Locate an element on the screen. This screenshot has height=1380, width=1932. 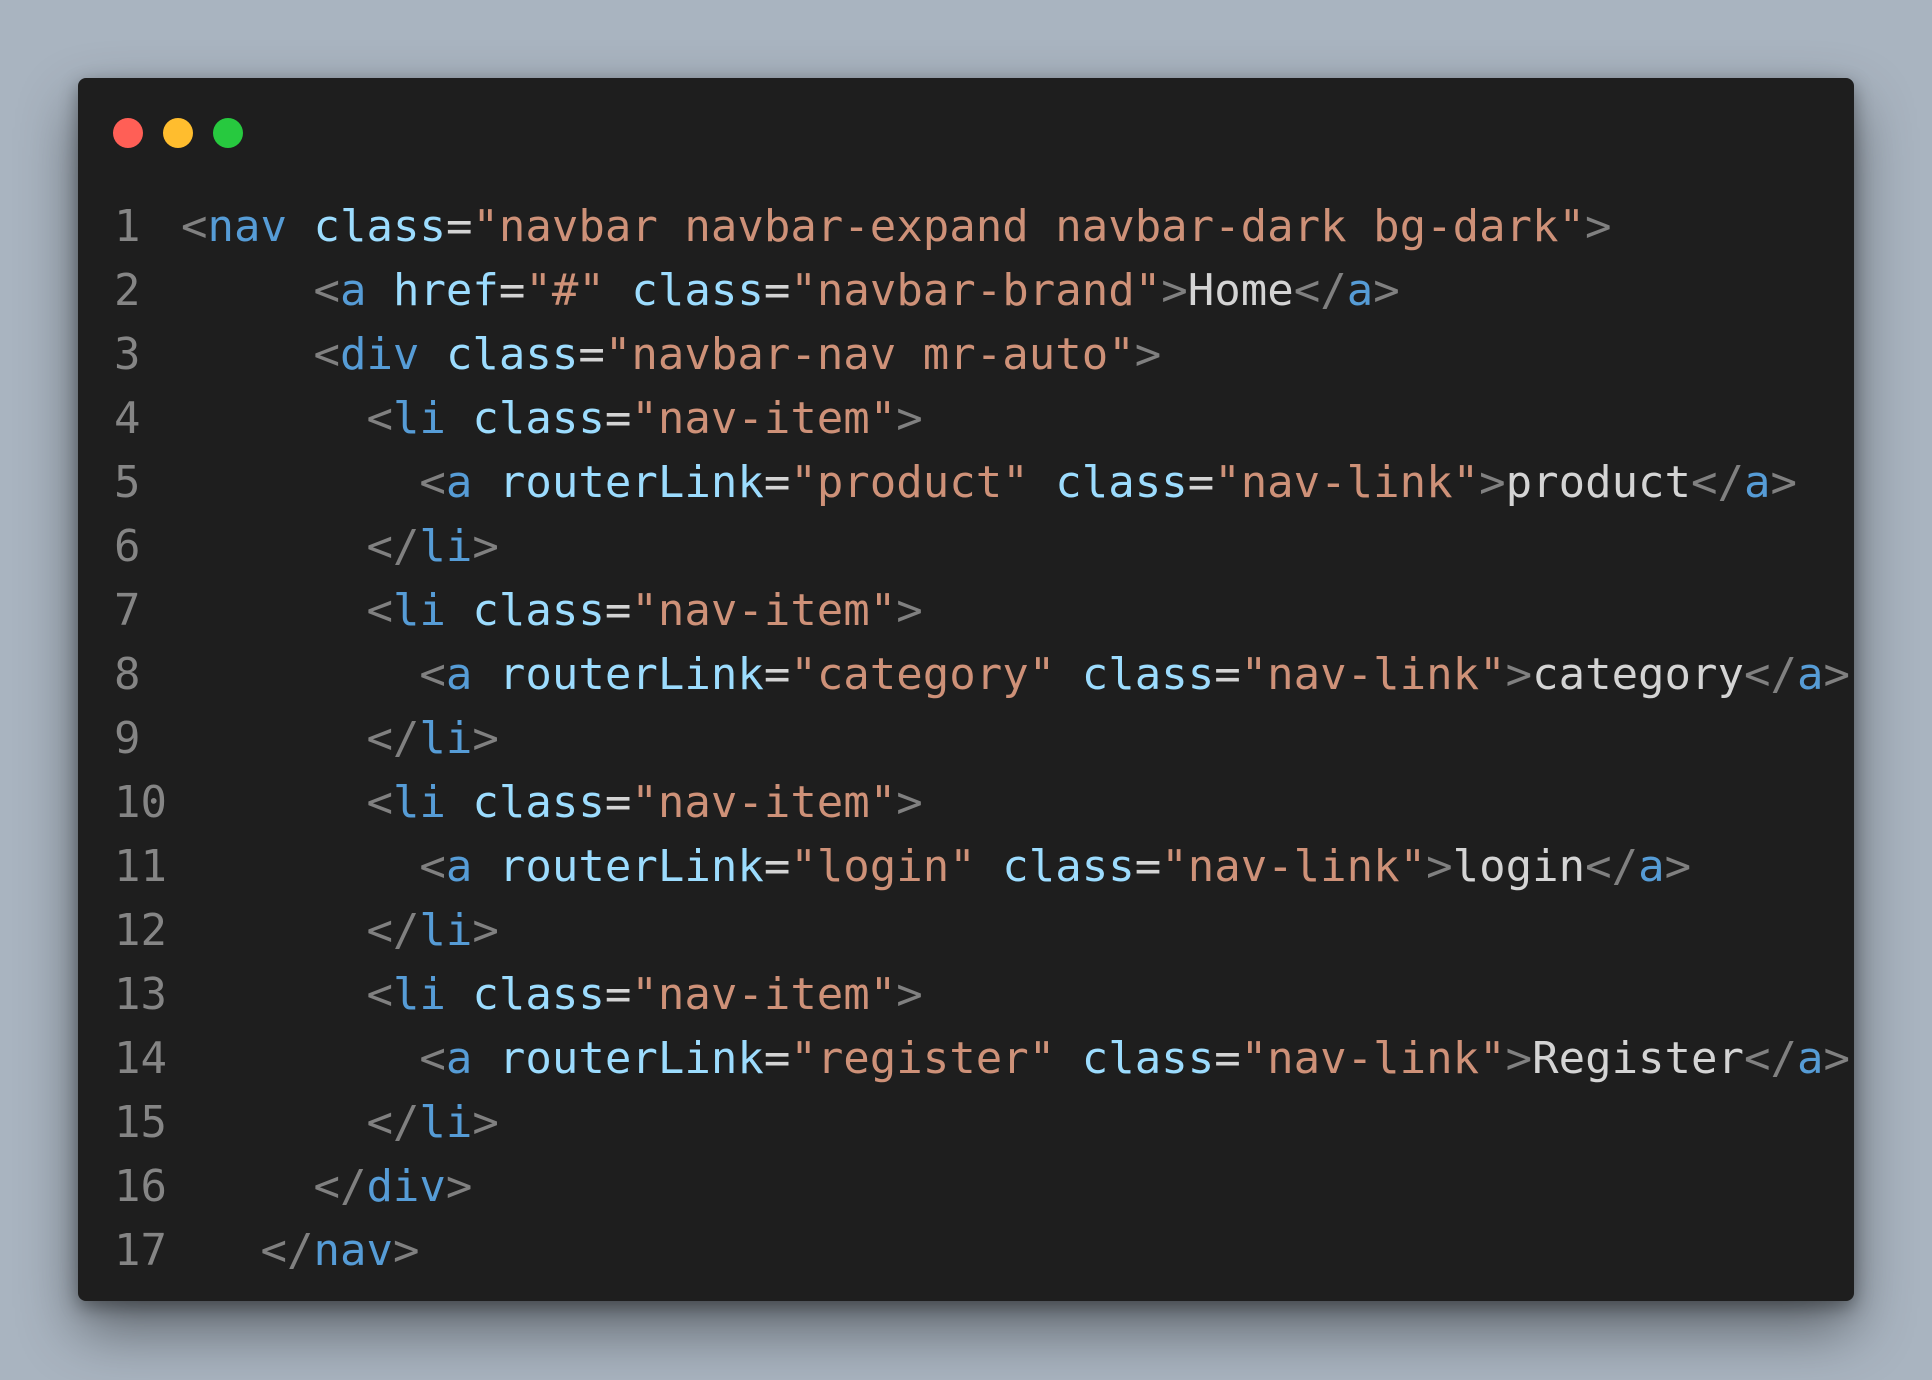
token-str: "#" is located at coordinates (565, 290).